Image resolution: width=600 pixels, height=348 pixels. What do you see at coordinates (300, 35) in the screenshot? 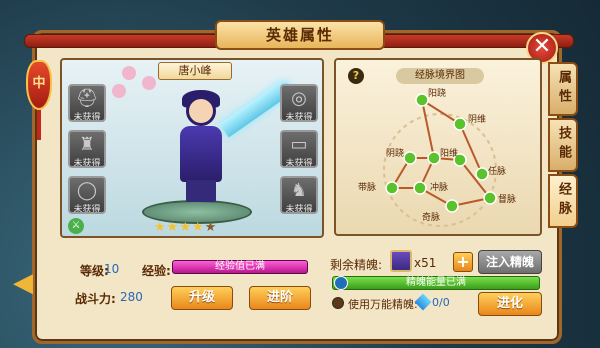
I see `page-title: 英雄属性` at bounding box center [300, 35].